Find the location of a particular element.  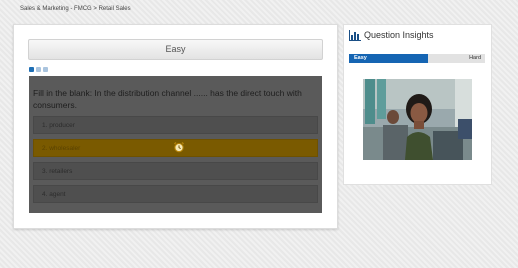

answer-option: 1. producer is located at coordinates (175, 125).